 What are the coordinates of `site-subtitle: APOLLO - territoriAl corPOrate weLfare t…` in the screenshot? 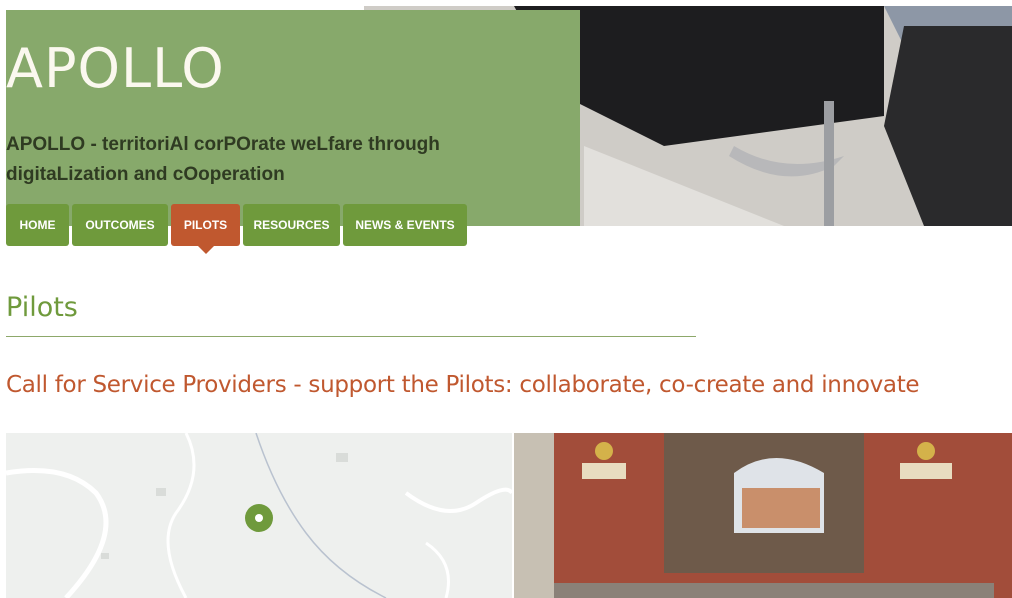 It's located at (223, 159).